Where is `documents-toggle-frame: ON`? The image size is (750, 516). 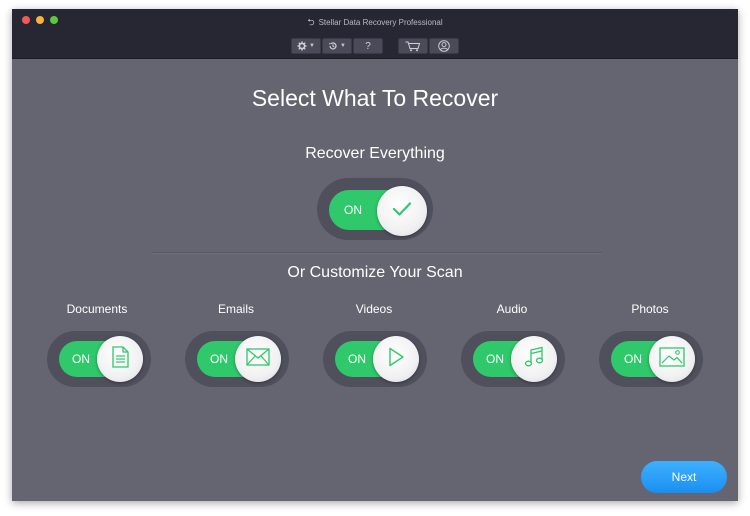
documents-toggle-frame: ON is located at coordinates (99, 359).